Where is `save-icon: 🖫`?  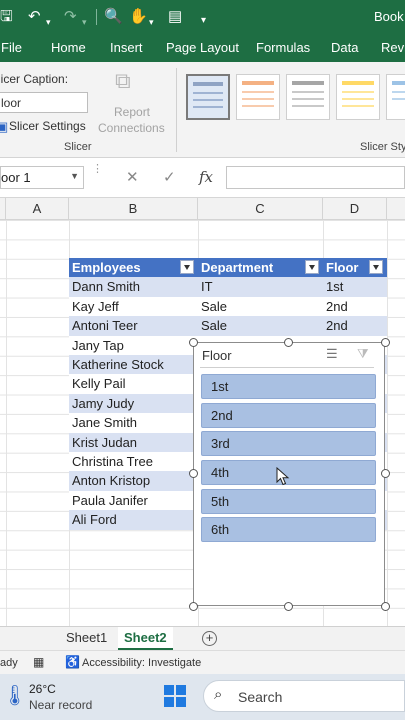
save-icon: 🖫 is located at coordinates (6, 17).